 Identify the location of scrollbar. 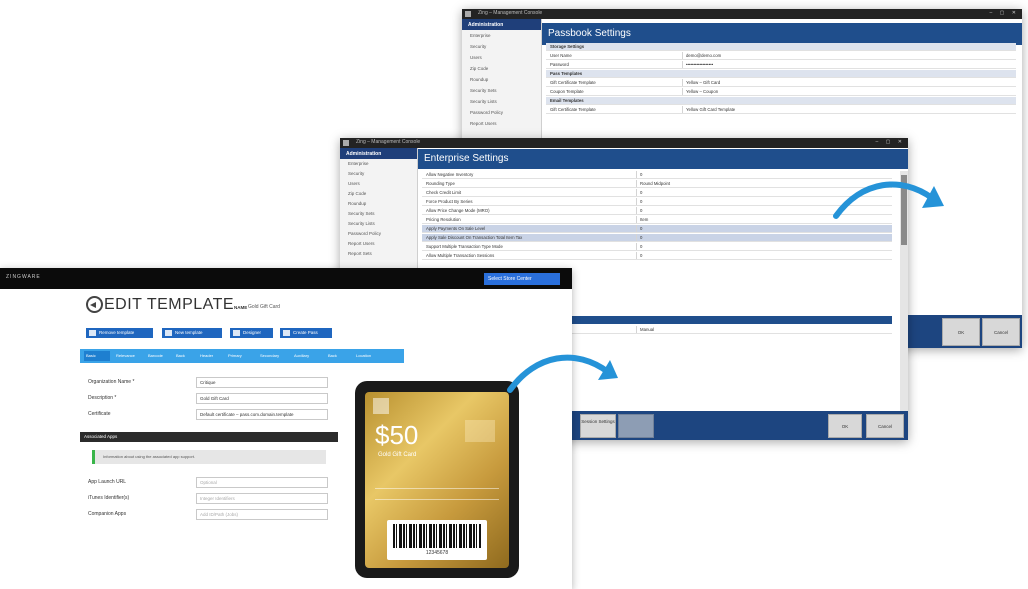
(904, 291).